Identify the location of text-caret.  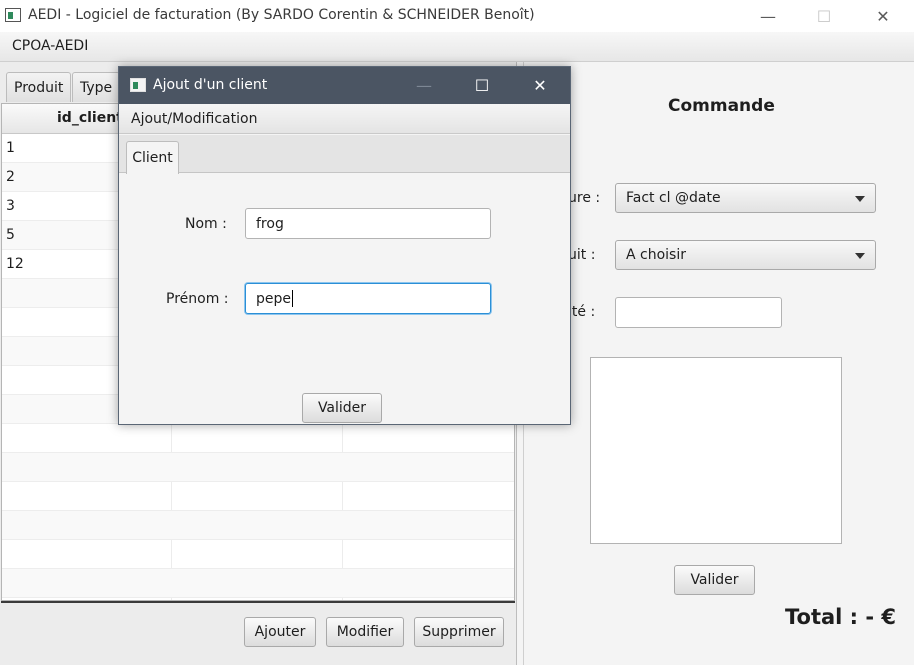
(292, 298).